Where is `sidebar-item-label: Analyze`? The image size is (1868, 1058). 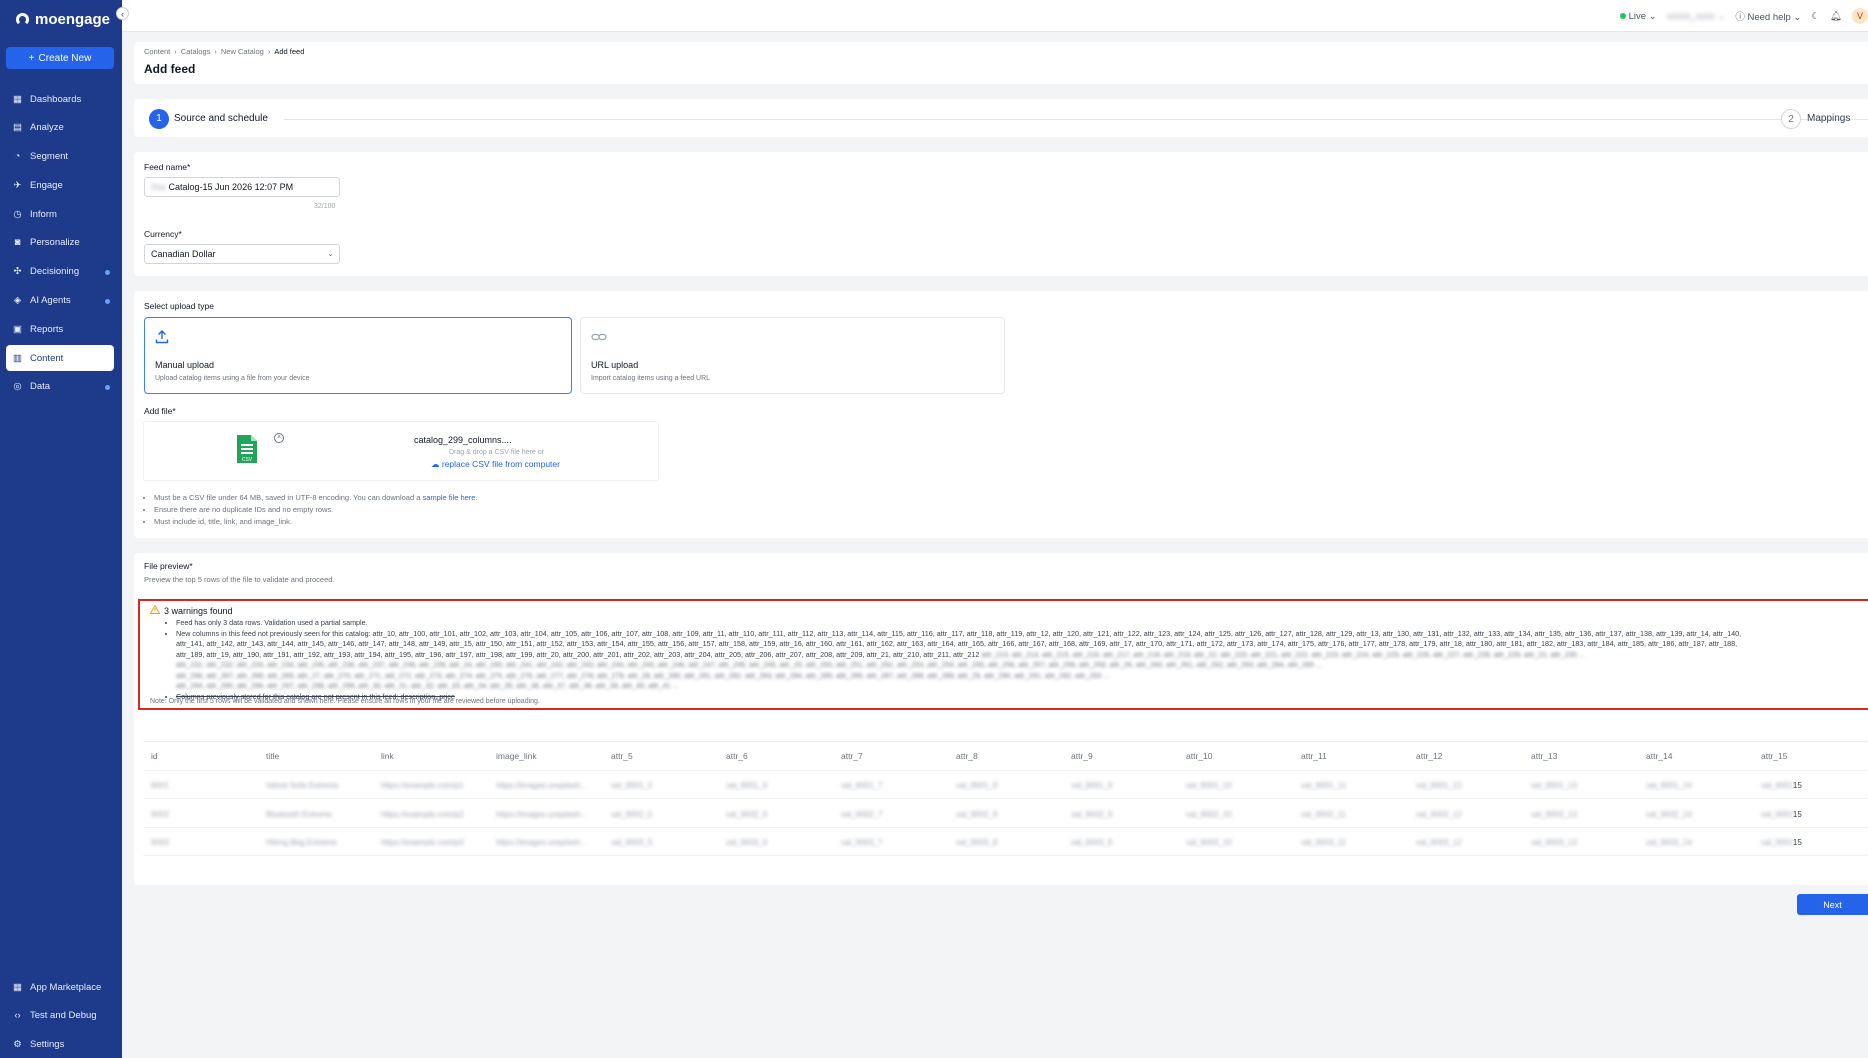
sidebar-item-label: Analyze is located at coordinates (47, 128).